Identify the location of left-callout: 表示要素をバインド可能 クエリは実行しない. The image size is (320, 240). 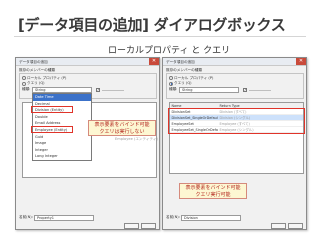
(122, 128).